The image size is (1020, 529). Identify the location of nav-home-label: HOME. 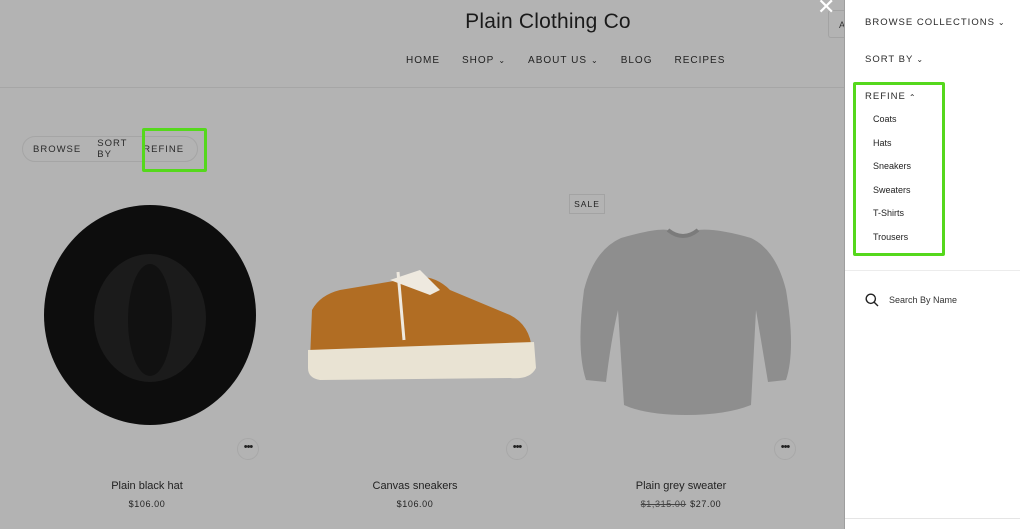
(423, 60).